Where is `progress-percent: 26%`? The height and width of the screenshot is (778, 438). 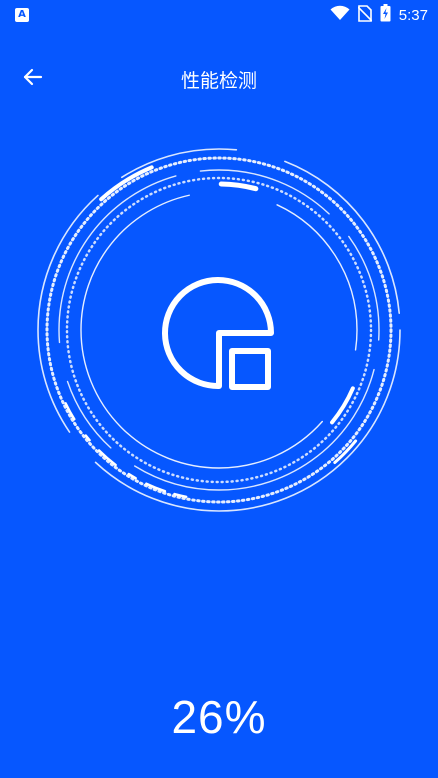 progress-percent: 26% is located at coordinates (219, 717).